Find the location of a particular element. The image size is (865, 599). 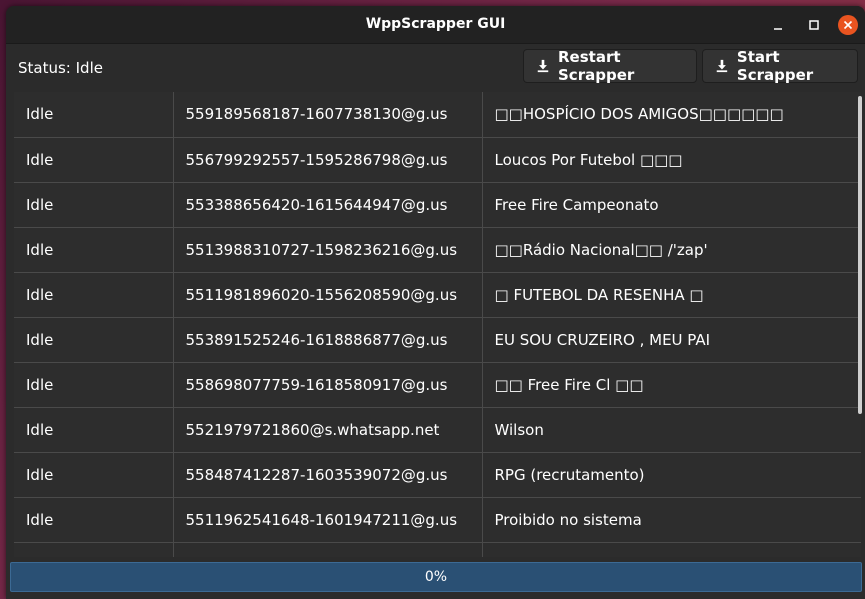

cell-name: Free Fire Campeonato is located at coordinates (671, 205).